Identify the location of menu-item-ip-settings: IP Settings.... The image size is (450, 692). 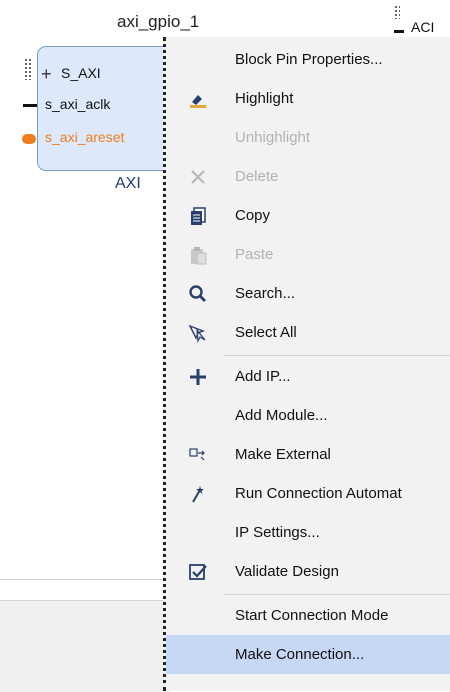
(308, 532).